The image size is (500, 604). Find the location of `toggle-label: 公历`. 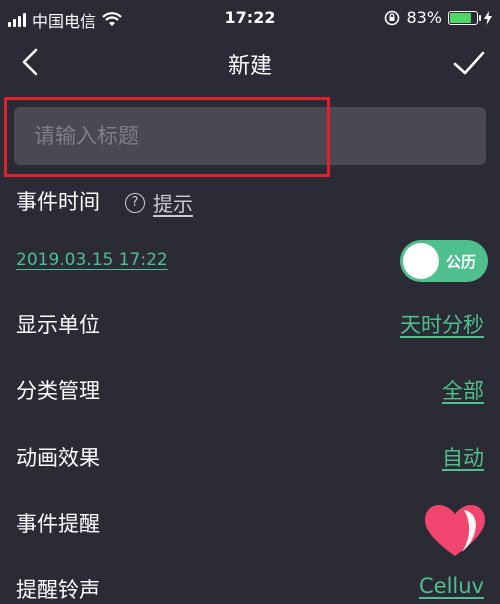

toggle-label: 公历 is located at coordinates (460, 262).